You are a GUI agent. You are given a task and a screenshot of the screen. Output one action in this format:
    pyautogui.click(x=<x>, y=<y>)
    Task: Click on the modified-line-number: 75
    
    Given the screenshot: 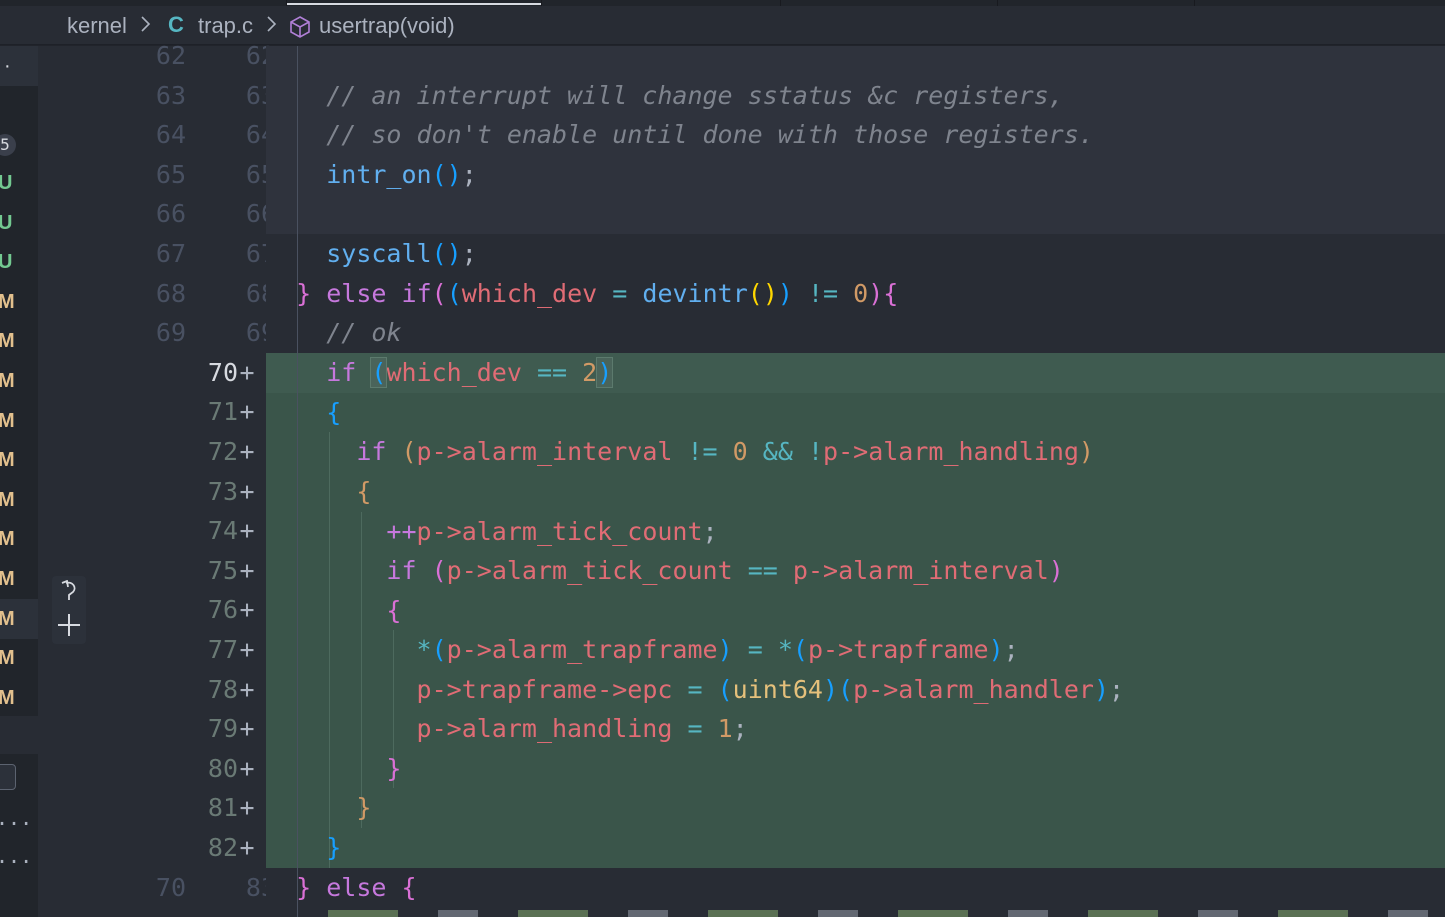 What is the action you would take?
    pyautogui.click(x=222, y=570)
    